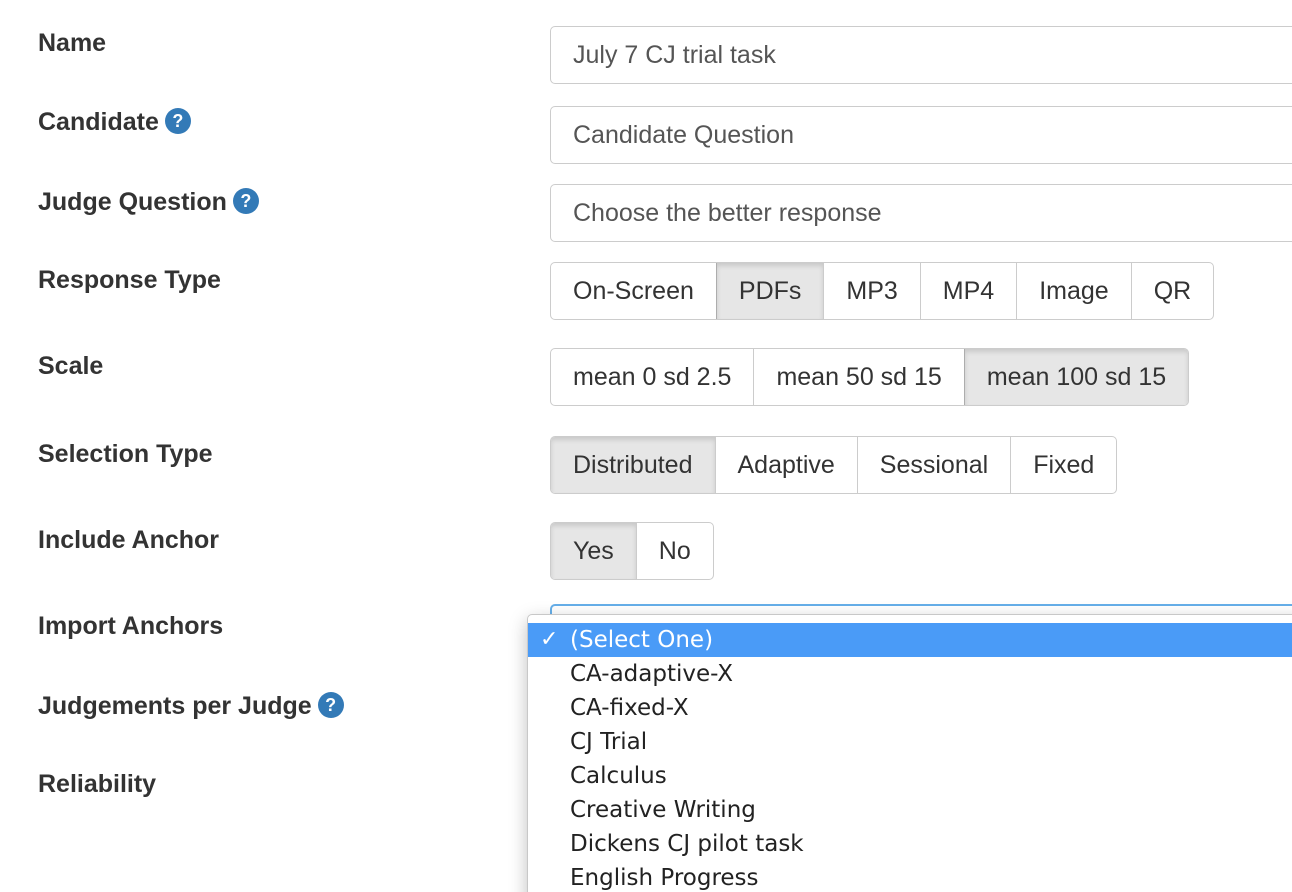 This screenshot has width=1292, height=892. What do you see at coordinates (1063, 465) in the screenshot?
I see `selection-type-fixed: Fixed` at bounding box center [1063, 465].